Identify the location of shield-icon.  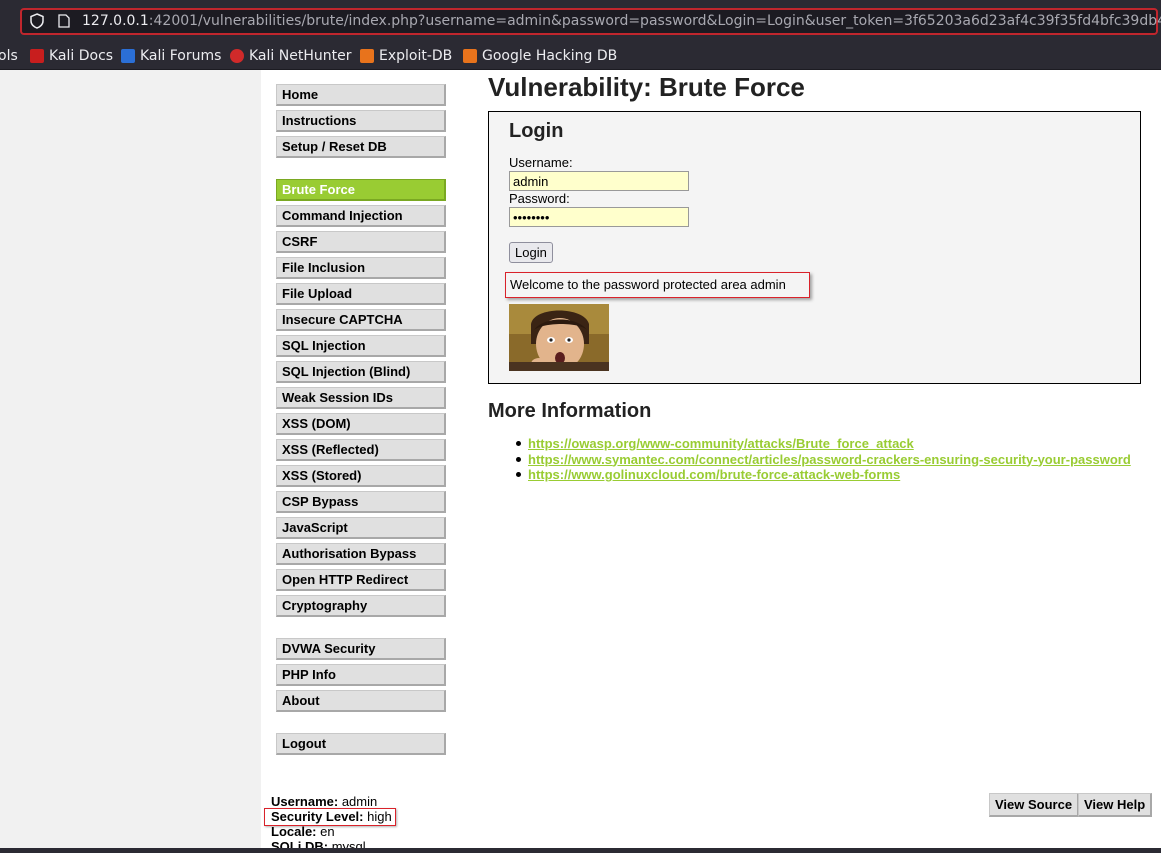
(37, 21).